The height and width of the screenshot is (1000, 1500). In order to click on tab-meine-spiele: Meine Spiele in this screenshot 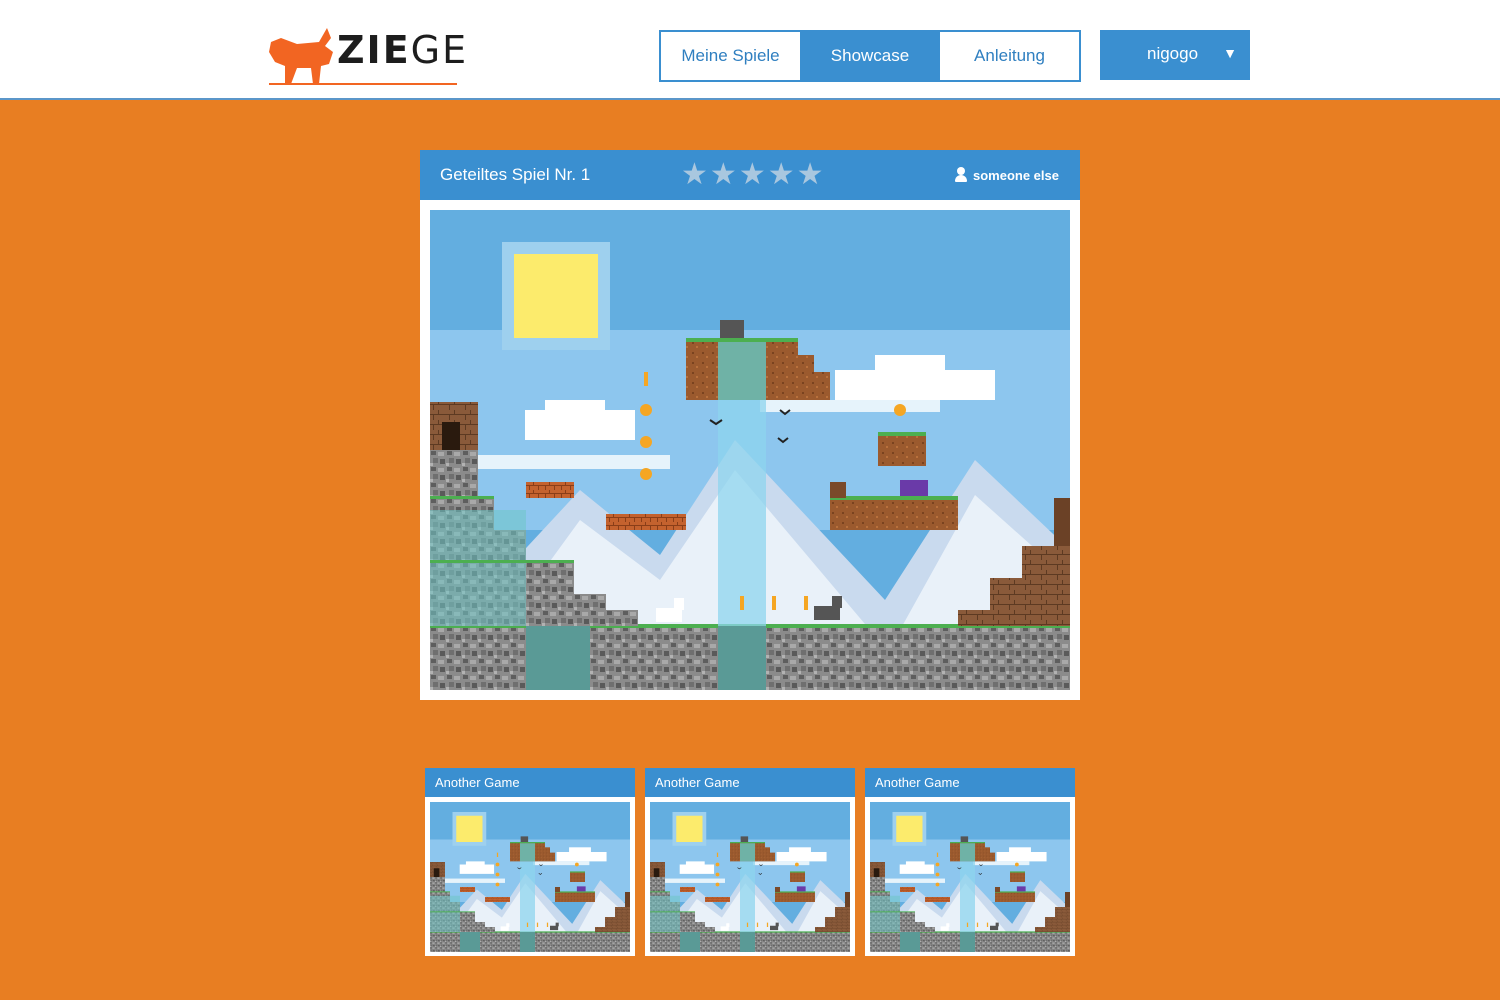, I will do `click(730, 56)`.